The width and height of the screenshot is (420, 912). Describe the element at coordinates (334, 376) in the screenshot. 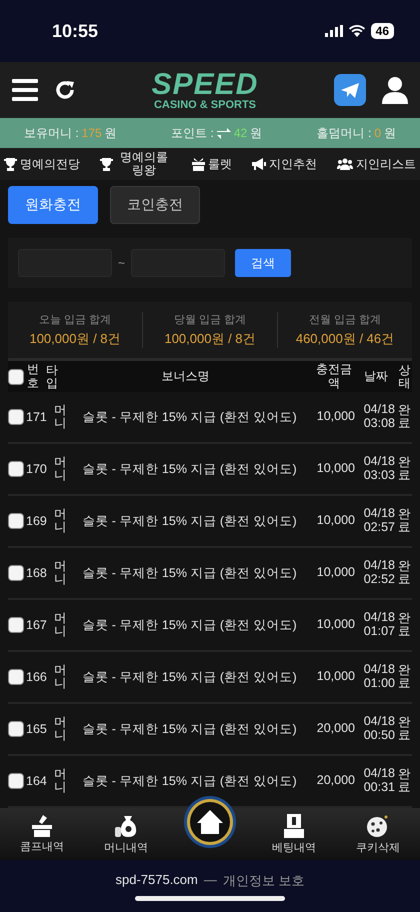

I see `column-header: 충전금액` at that location.